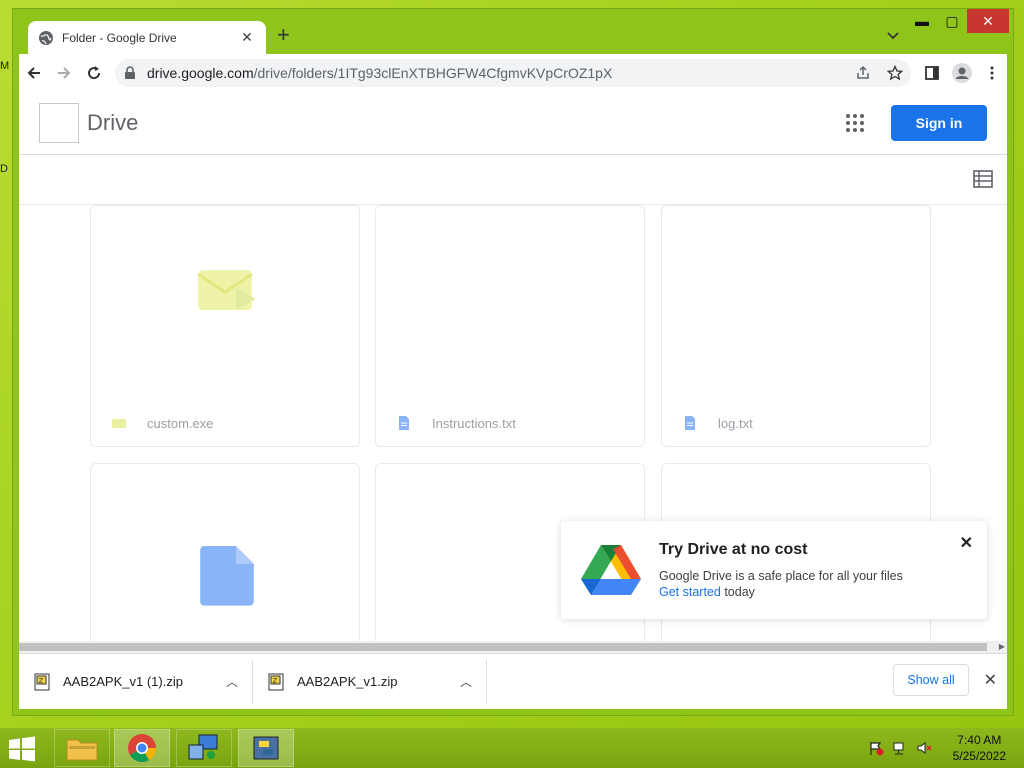  Describe the element at coordinates (796, 326) in the screenshot. I see `file-card: log.txt` at that location.